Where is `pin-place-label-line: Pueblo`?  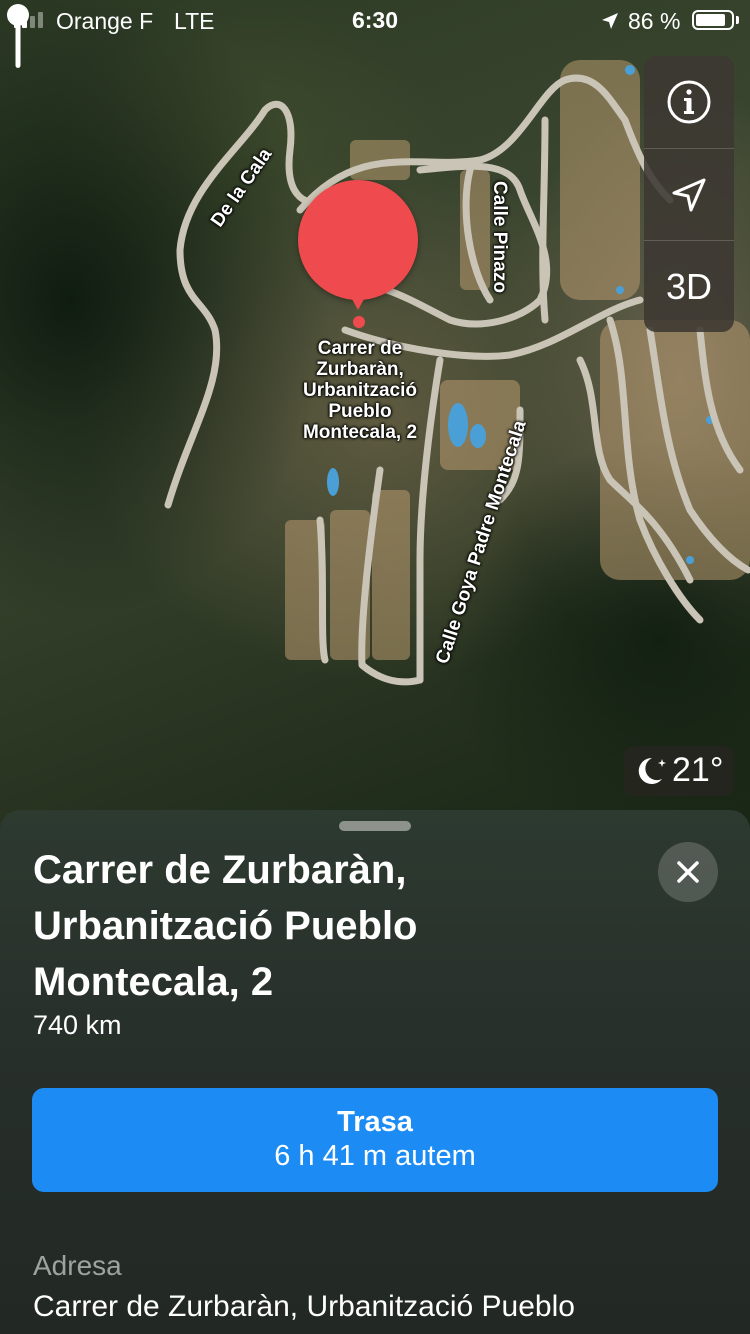 pin-place-label-line: Pueblo is located at coordinates (360, 411).